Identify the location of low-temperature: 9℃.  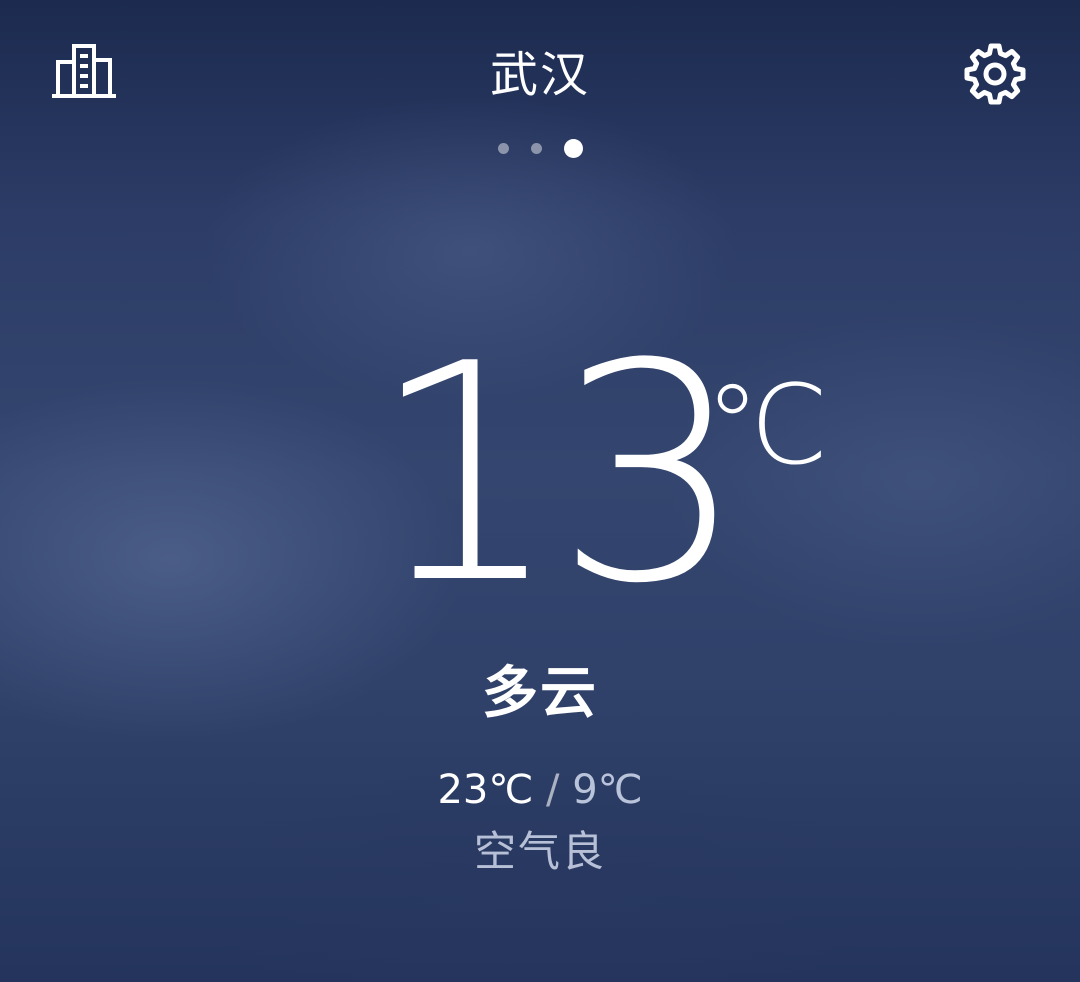
(607, 790).